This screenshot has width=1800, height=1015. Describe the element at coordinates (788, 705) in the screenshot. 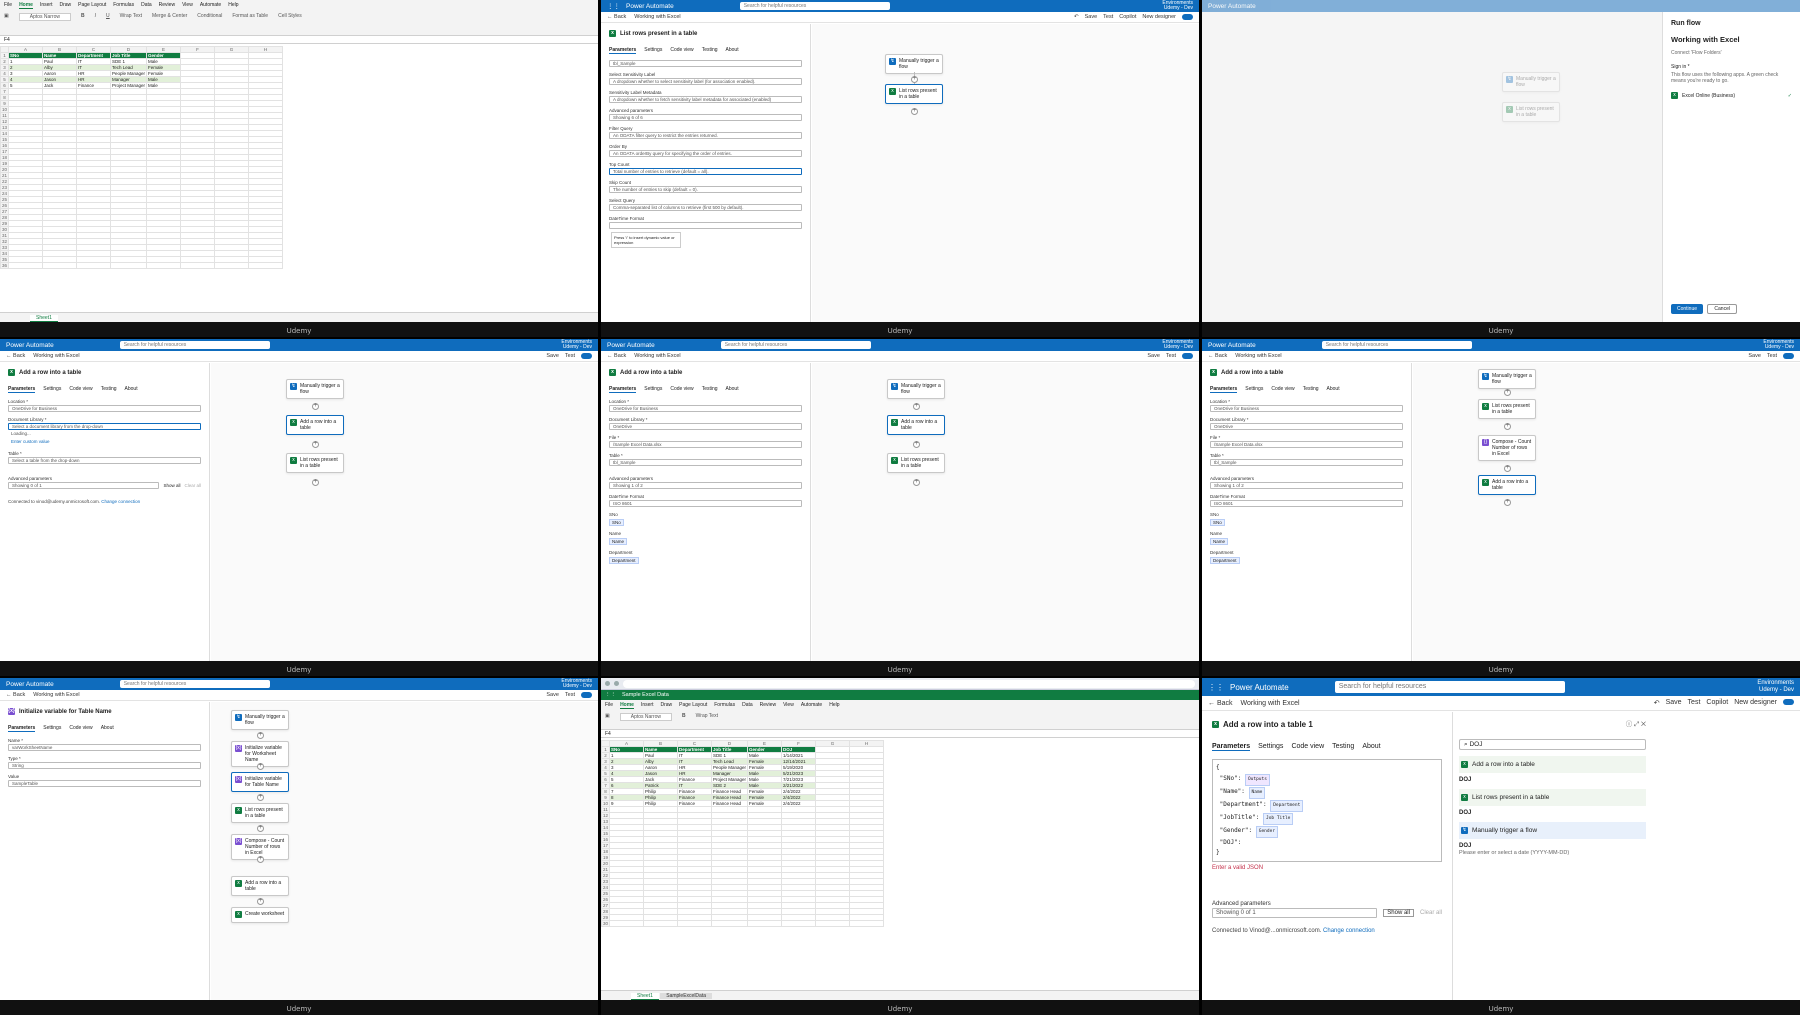

I see `menu-item: View` at that location.